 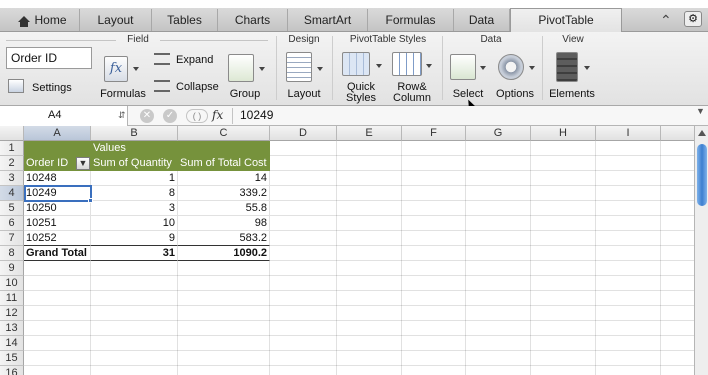 I want to click on enter-icon: ✓, so click(x=170, y=116).